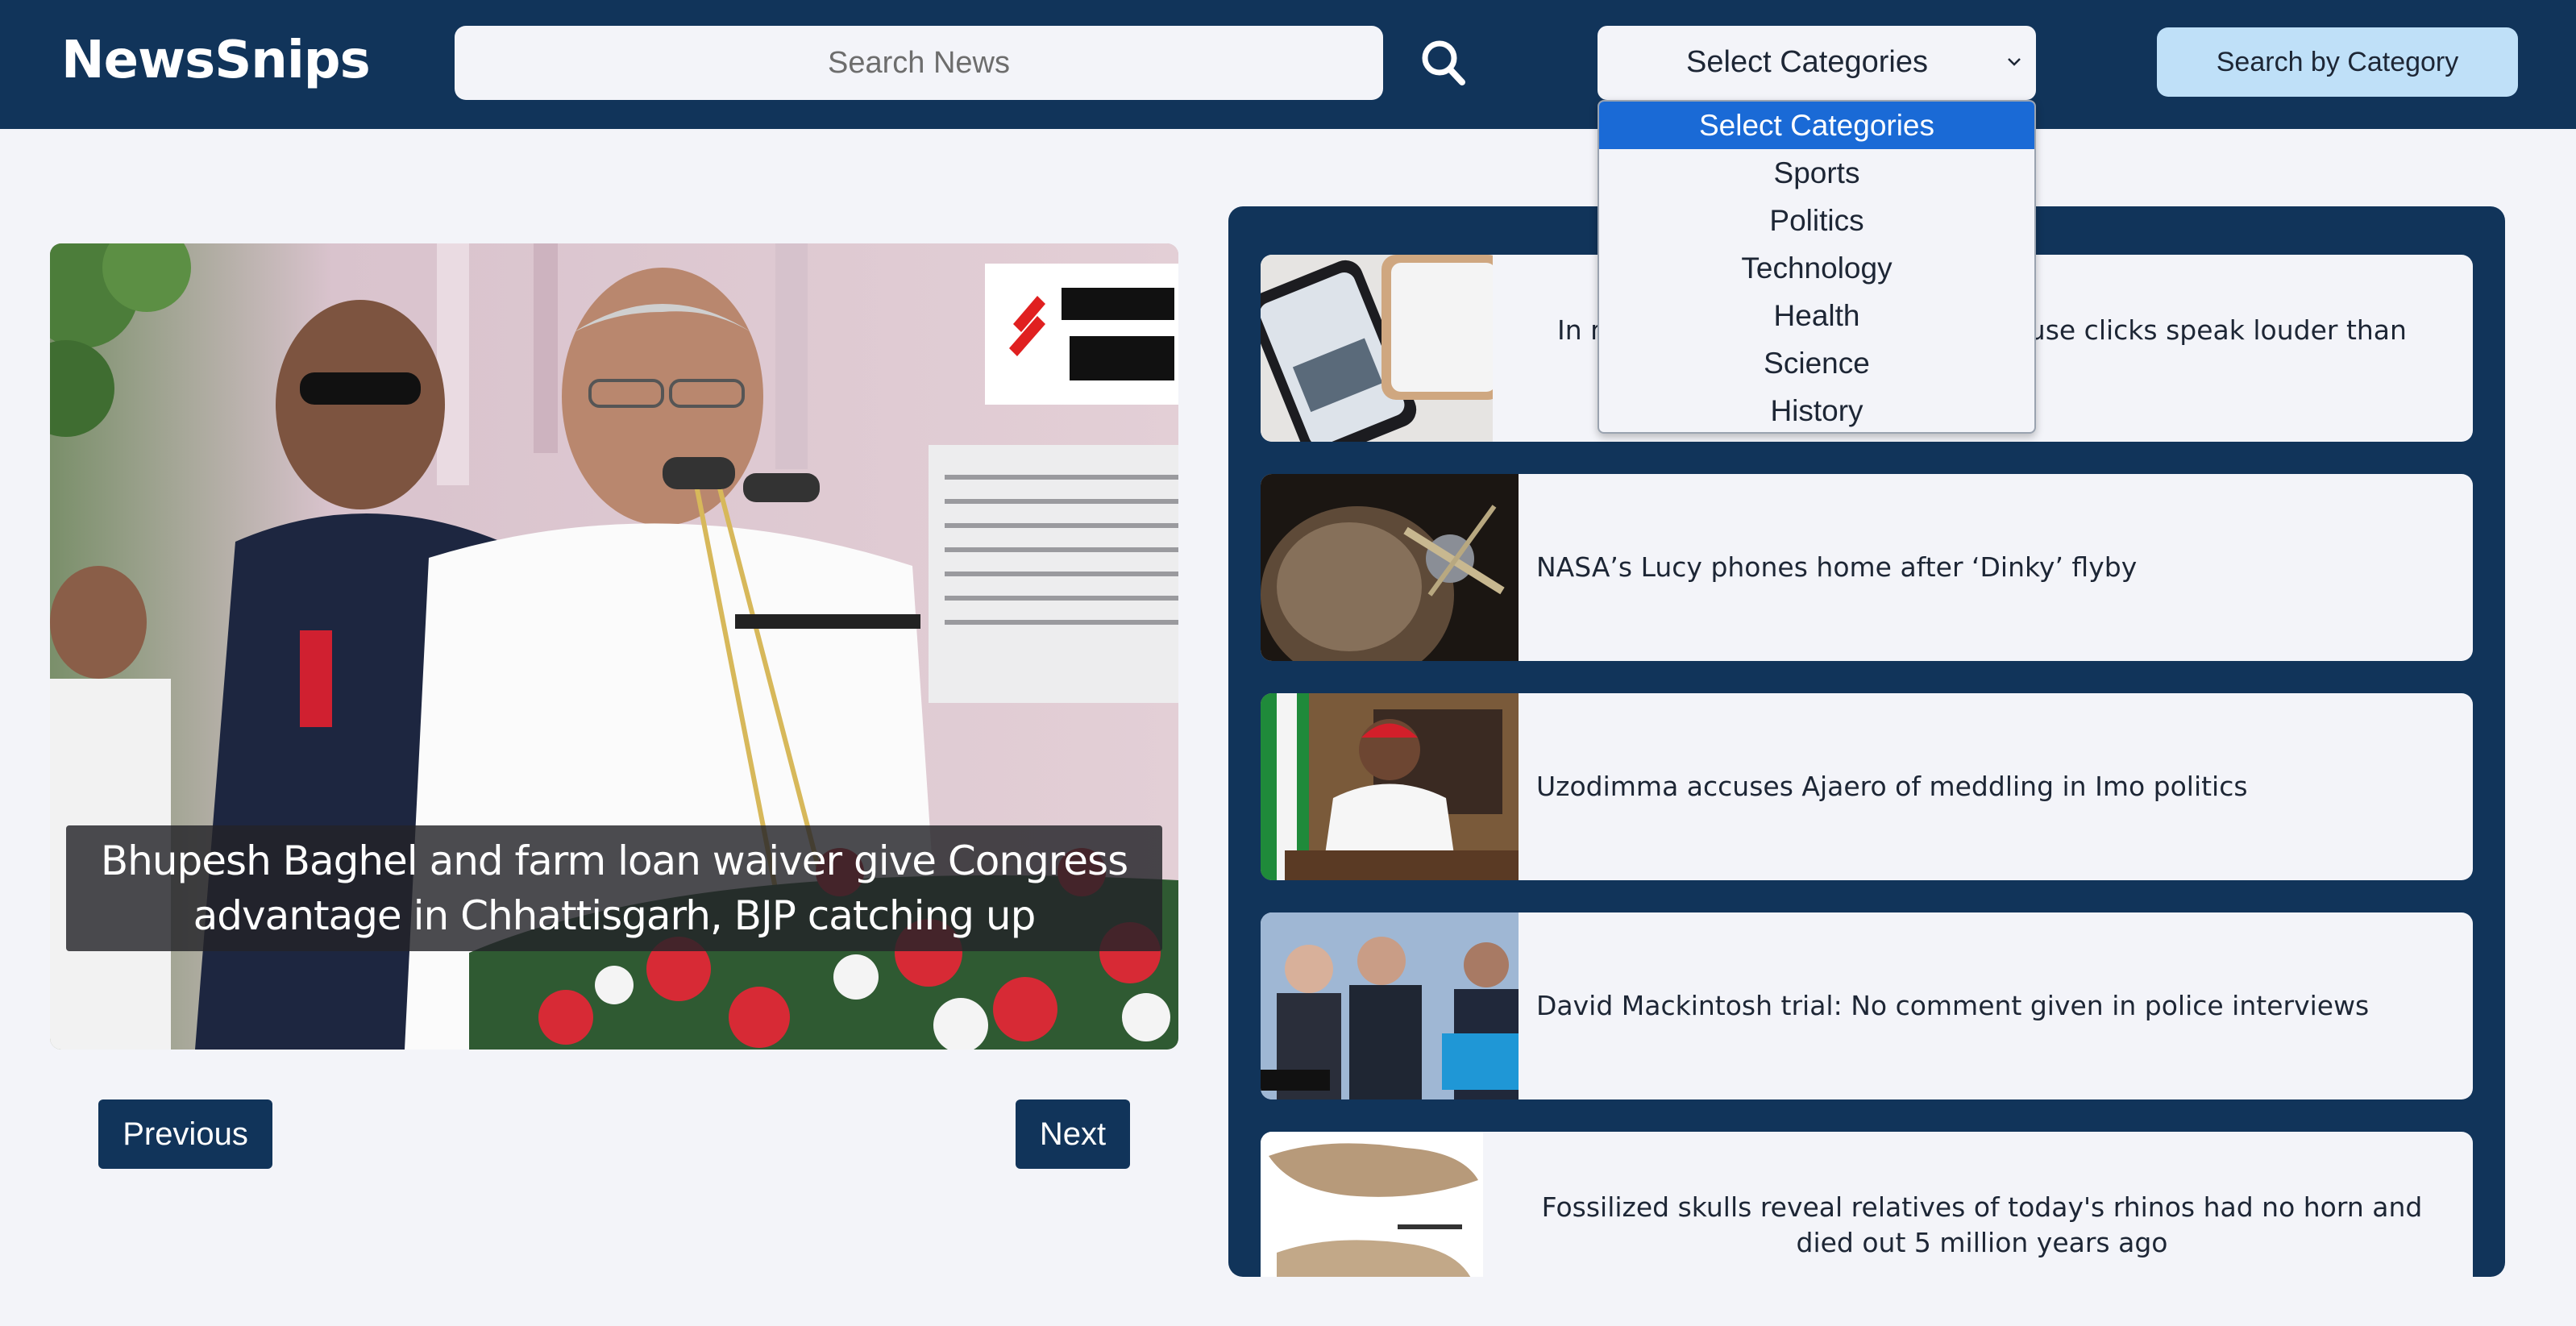 Image resolution: width=2576 pixels, height=1326 pixels. What do you see at coordinates (1816, 173) in the screenshot?
I see `dropdown-option-sports: Sports` at bounding box center [1816, 173].